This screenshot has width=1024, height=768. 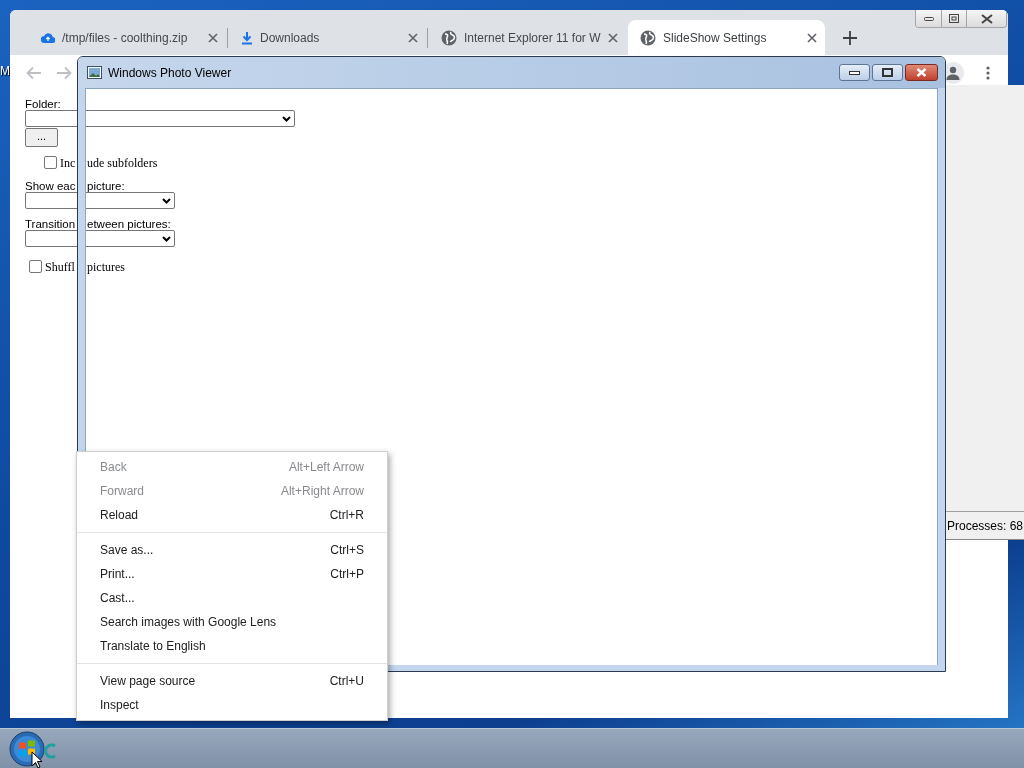 I want to click on menu-item: Save as... Ctrl+S, so click(x=232, y=550).